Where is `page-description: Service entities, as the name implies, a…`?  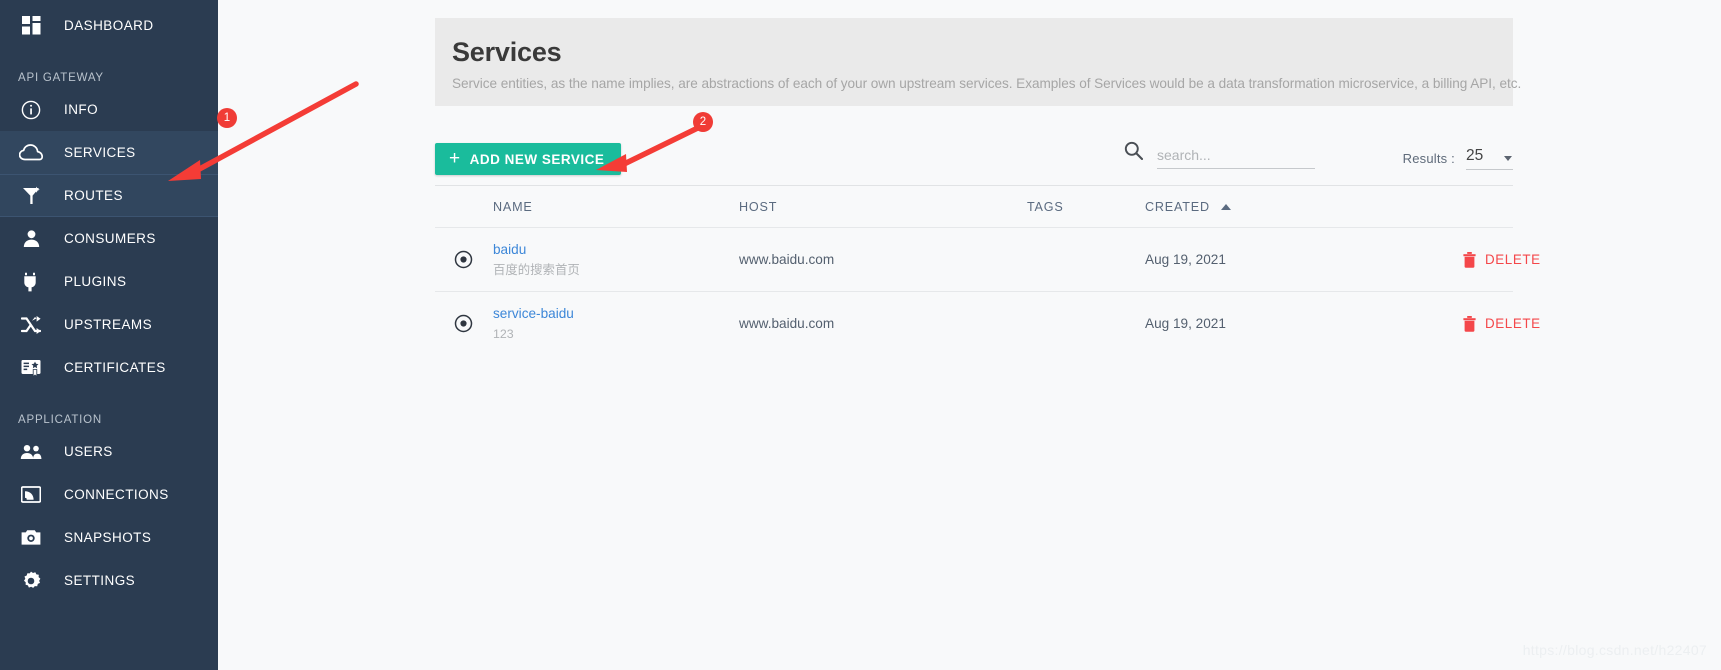
page-description: Service entities, as the name implies, a… is located at coordinates (987, 83).